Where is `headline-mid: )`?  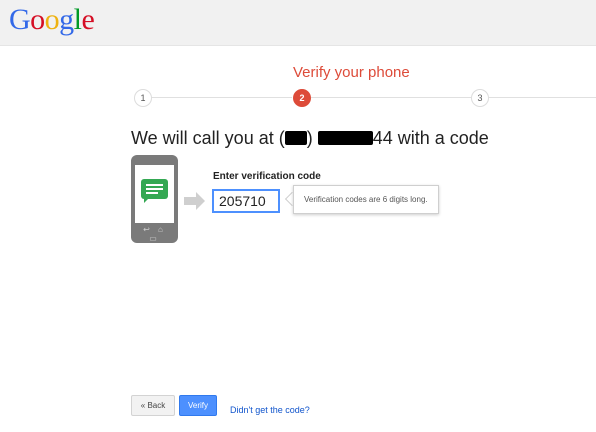
headline-mid: ) is located at coordinates (312, 138).